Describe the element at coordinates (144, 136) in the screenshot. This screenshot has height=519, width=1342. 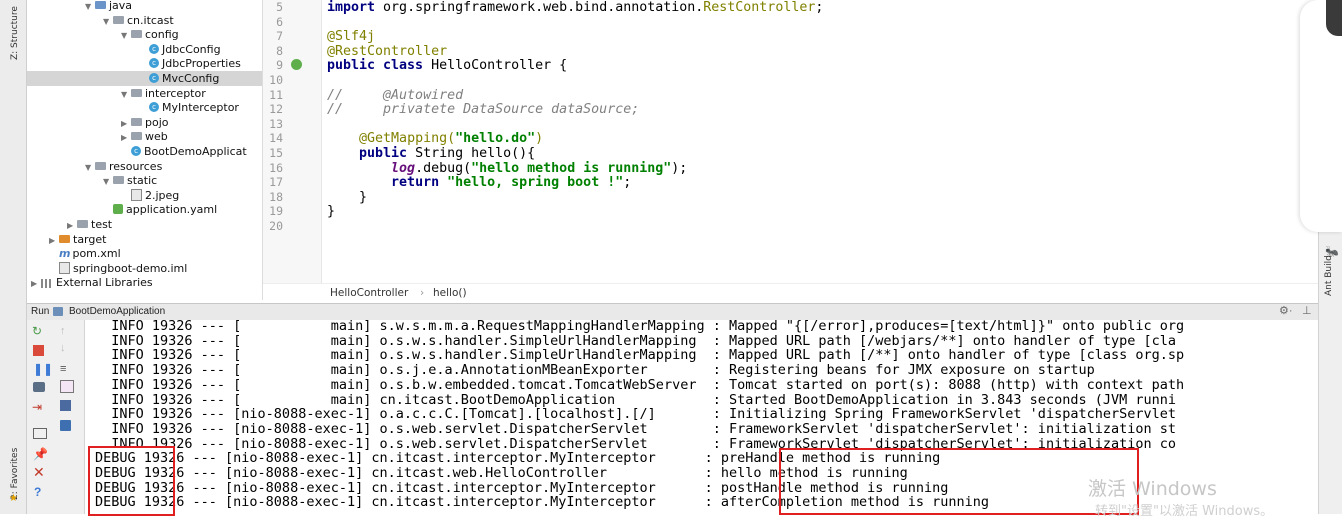
I see `tree-item: ▶ web` at that location.